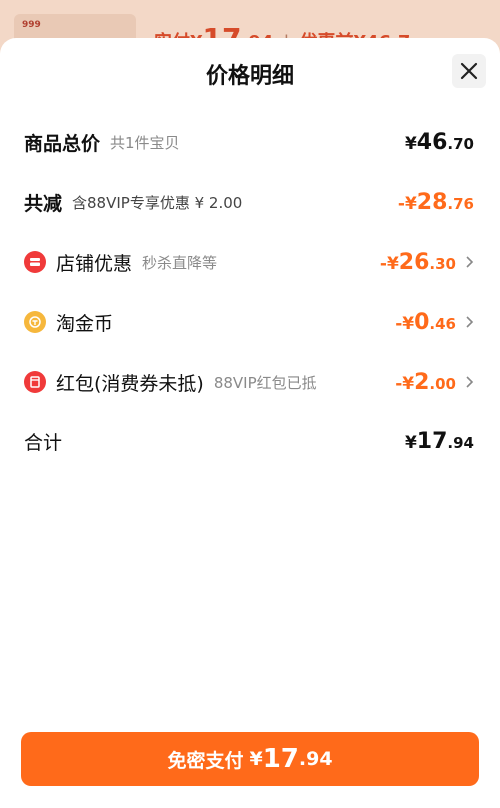  I want to click on pay-button-label: 免密支付, so click(205, 760).